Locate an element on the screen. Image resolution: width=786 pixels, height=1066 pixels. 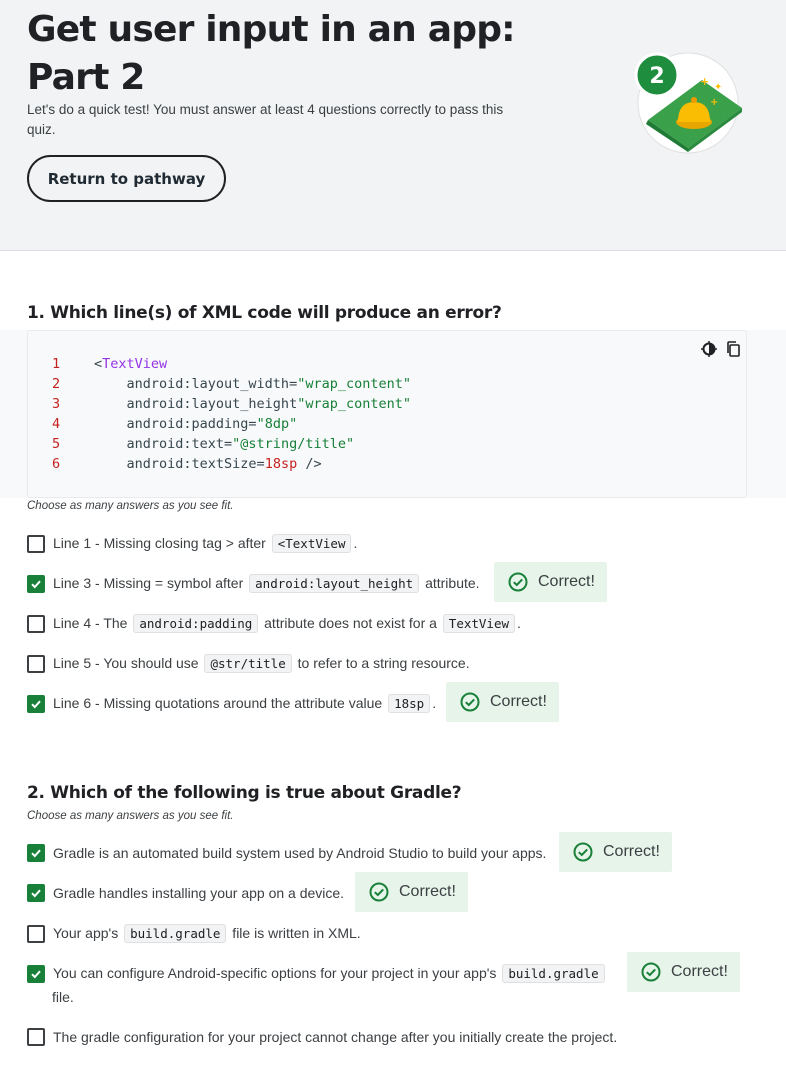
line-number: 4 is located at coordinates (56, 424).